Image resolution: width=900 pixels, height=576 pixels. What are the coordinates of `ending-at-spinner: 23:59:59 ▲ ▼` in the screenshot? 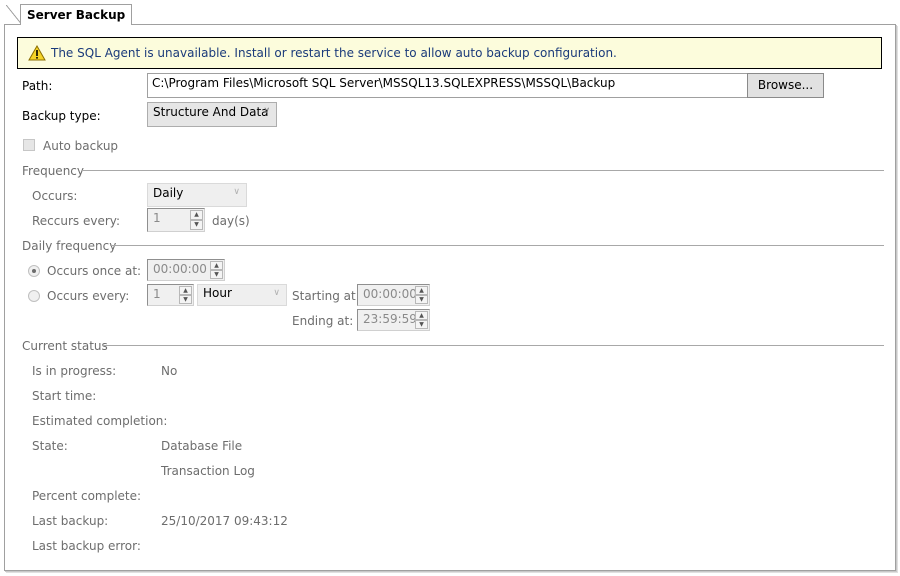 It's located at (393, 320).